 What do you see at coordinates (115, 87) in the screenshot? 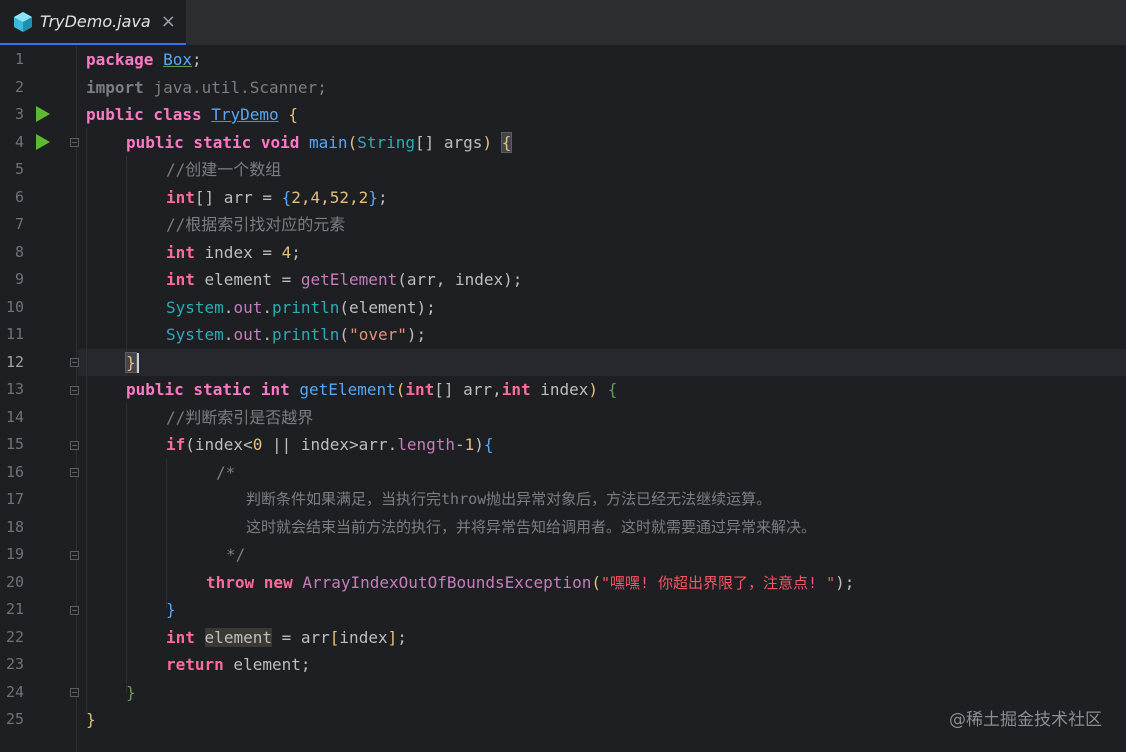
I see `keyword: import` at bounding box center [115, 87].